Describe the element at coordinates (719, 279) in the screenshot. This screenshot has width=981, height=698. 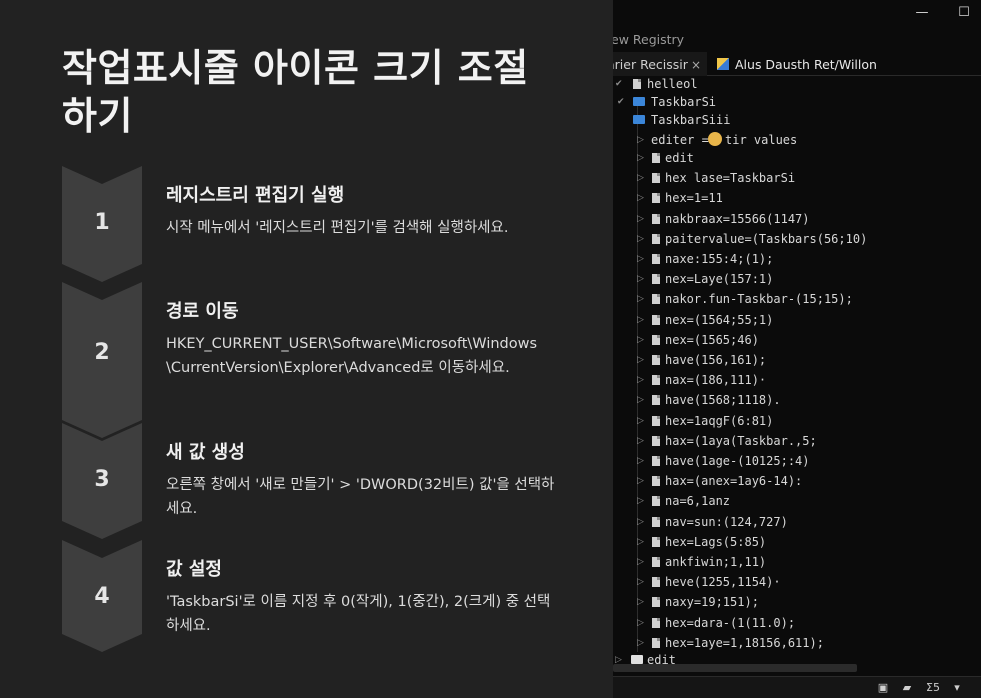
I see `tree-value-label: nex=Laye(157:1)` at that location.